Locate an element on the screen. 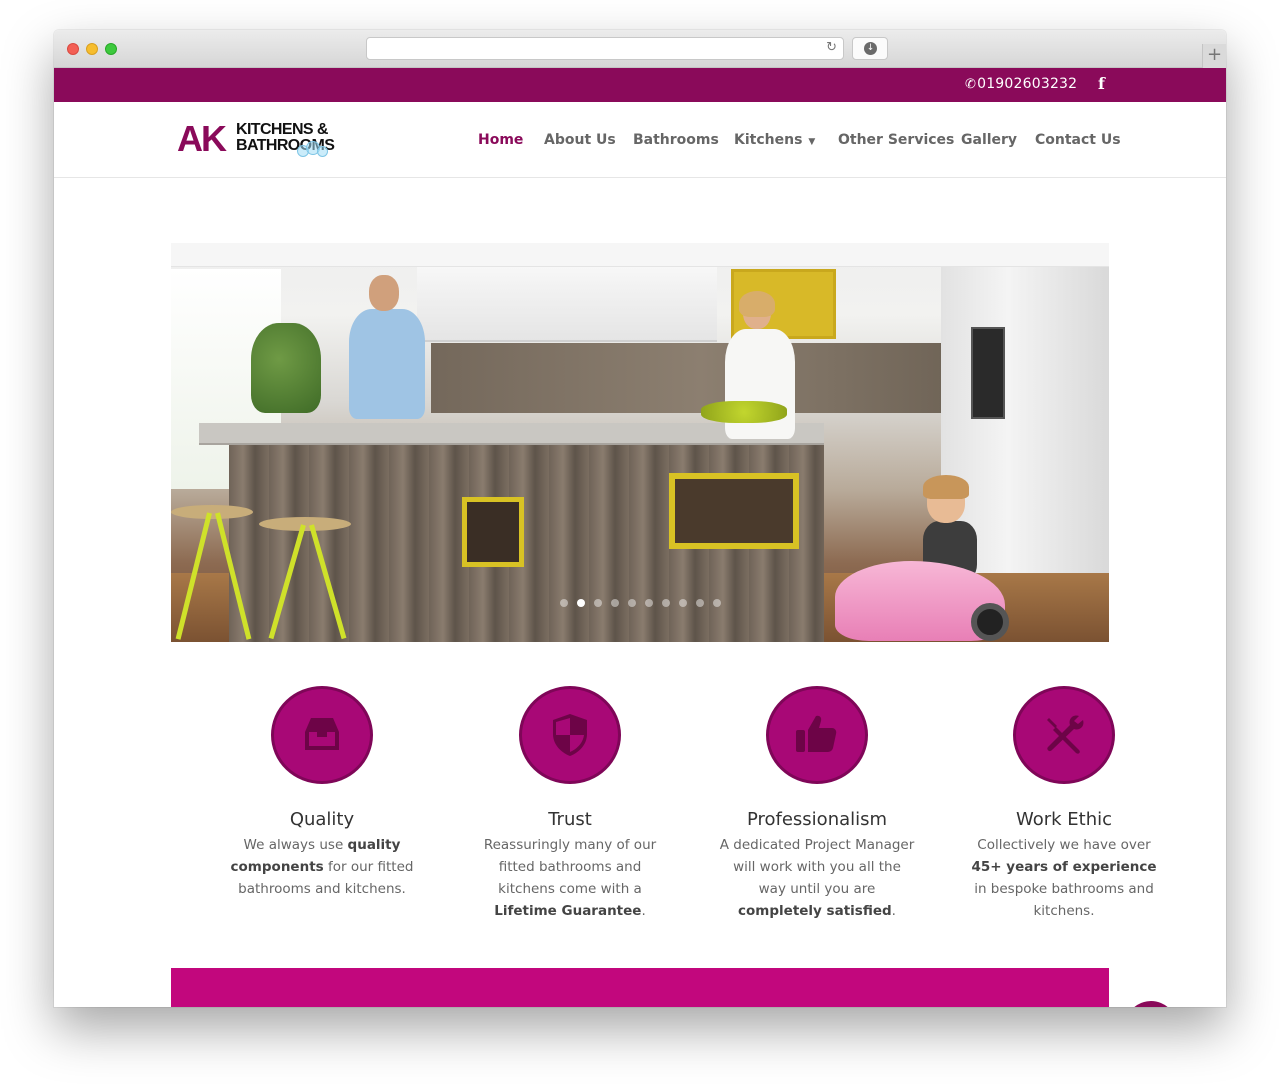  nav-gallery: Gallery is located at coordinates (989, 140).